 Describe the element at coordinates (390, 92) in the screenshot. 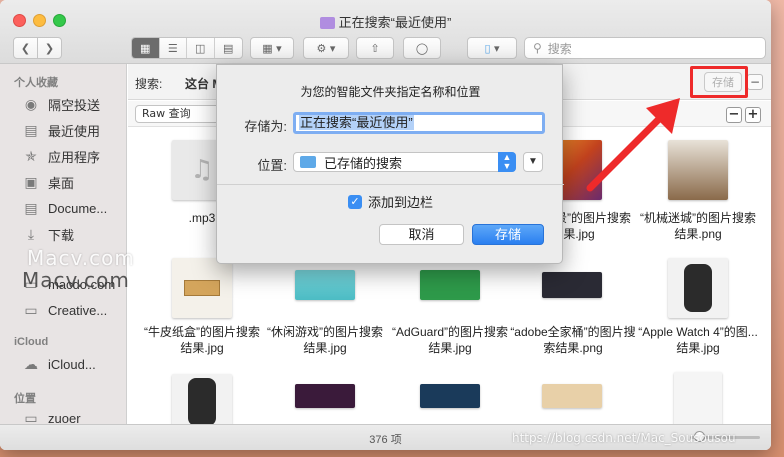

I see `dialog-title: 为您的智能文件夹指定名称和位置` at that location.